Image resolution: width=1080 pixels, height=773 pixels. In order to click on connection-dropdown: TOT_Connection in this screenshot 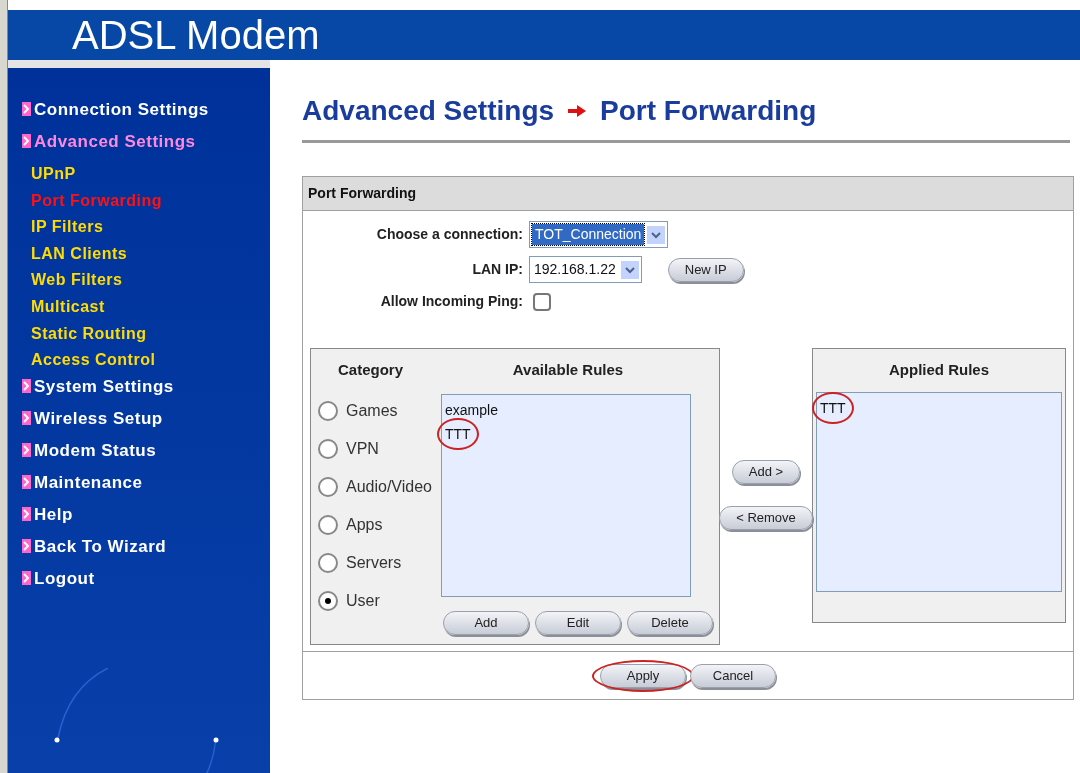, I will do `click(599, 234)`.